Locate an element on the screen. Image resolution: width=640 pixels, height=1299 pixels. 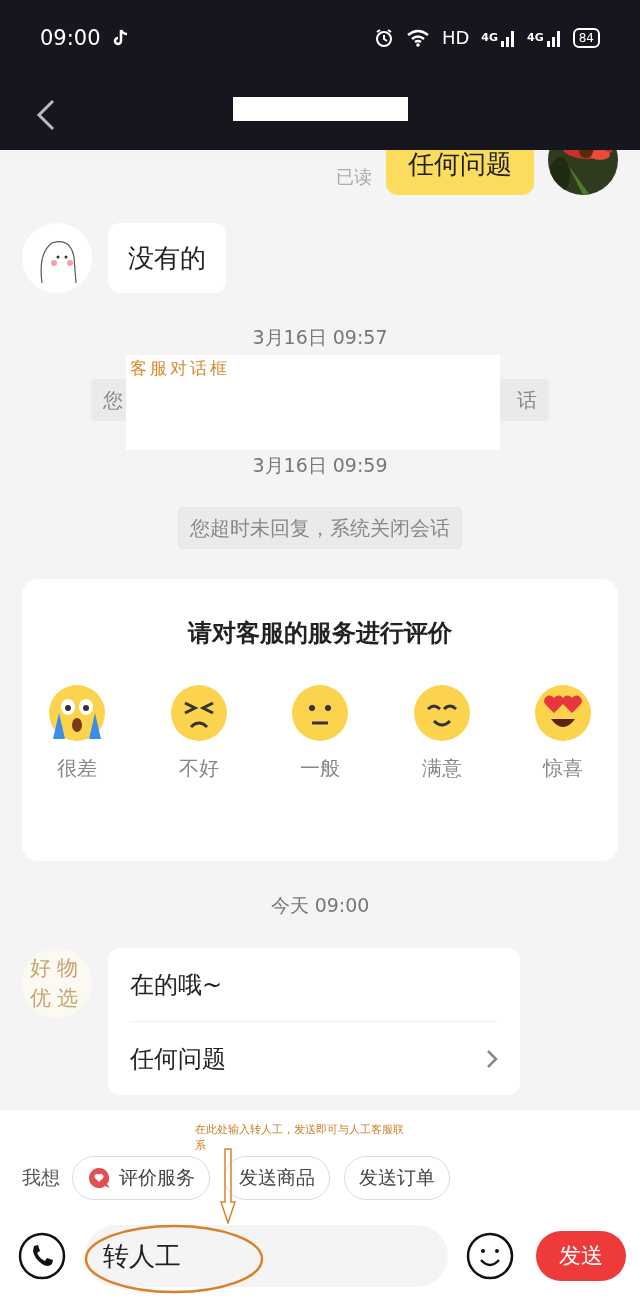
phone-icon is located at coordinates (42, 1256).